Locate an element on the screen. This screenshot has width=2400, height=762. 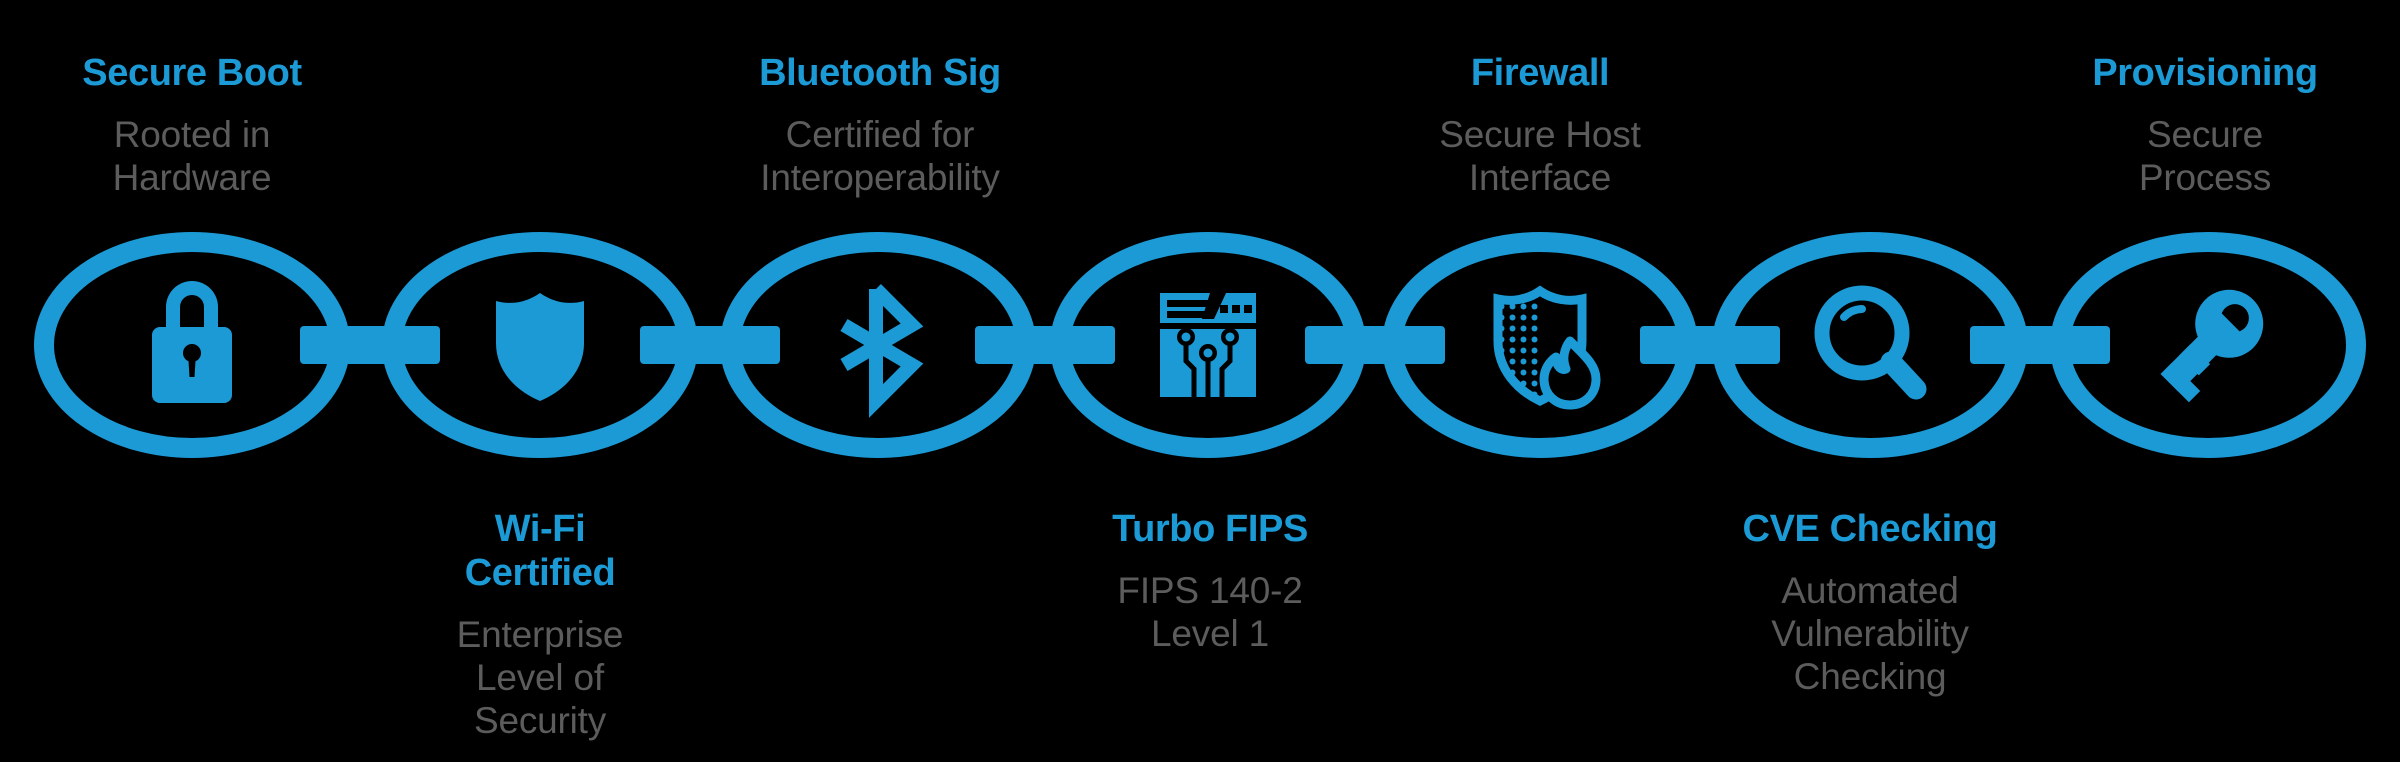
label-subtitle-cve-checking: Automated Vulnerability Checking is located at coordinates (1870, 633).